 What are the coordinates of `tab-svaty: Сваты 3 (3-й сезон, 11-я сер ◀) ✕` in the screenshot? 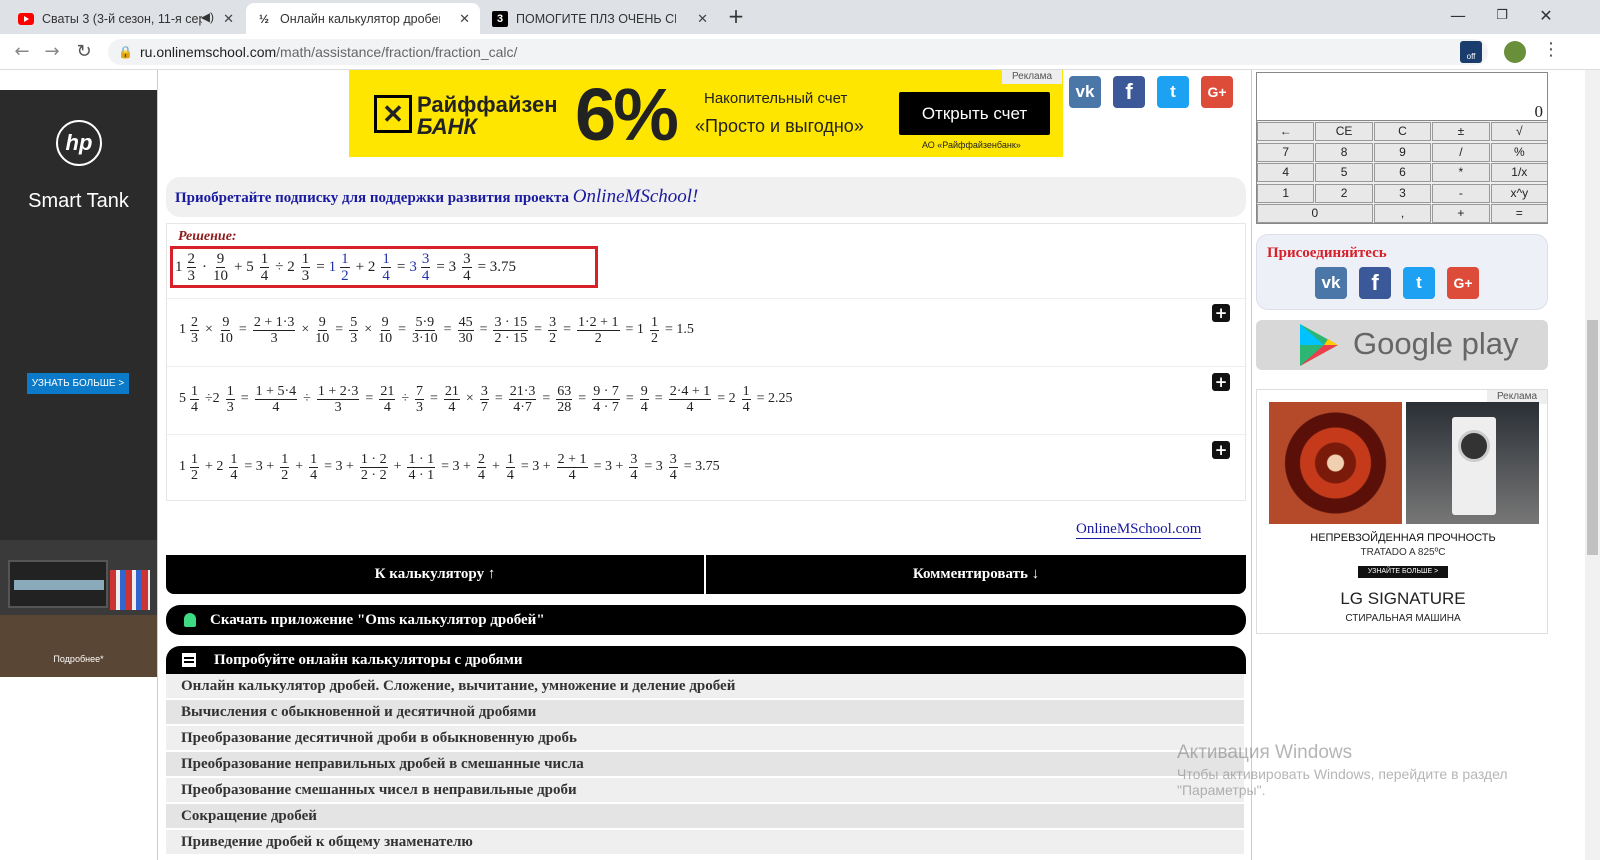 It's located at (126, 18).